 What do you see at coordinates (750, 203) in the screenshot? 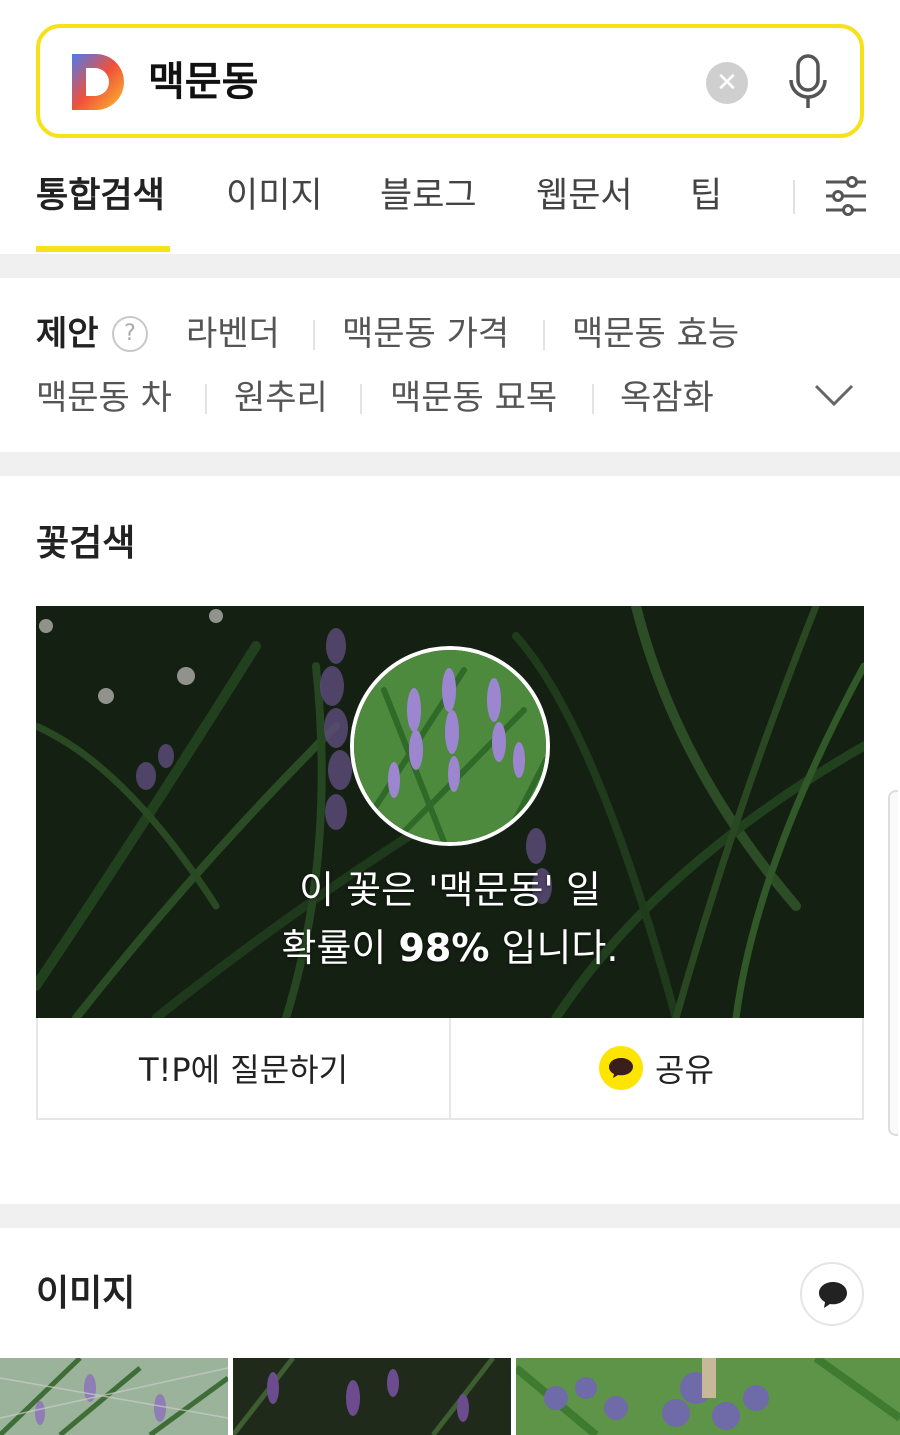
I see `tab-fade` at bounding box center [750, 203].